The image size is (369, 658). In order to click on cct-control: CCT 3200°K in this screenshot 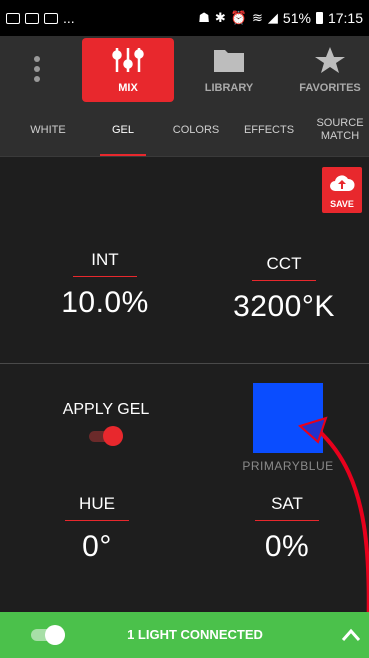, I will do `click(284, 289)`.